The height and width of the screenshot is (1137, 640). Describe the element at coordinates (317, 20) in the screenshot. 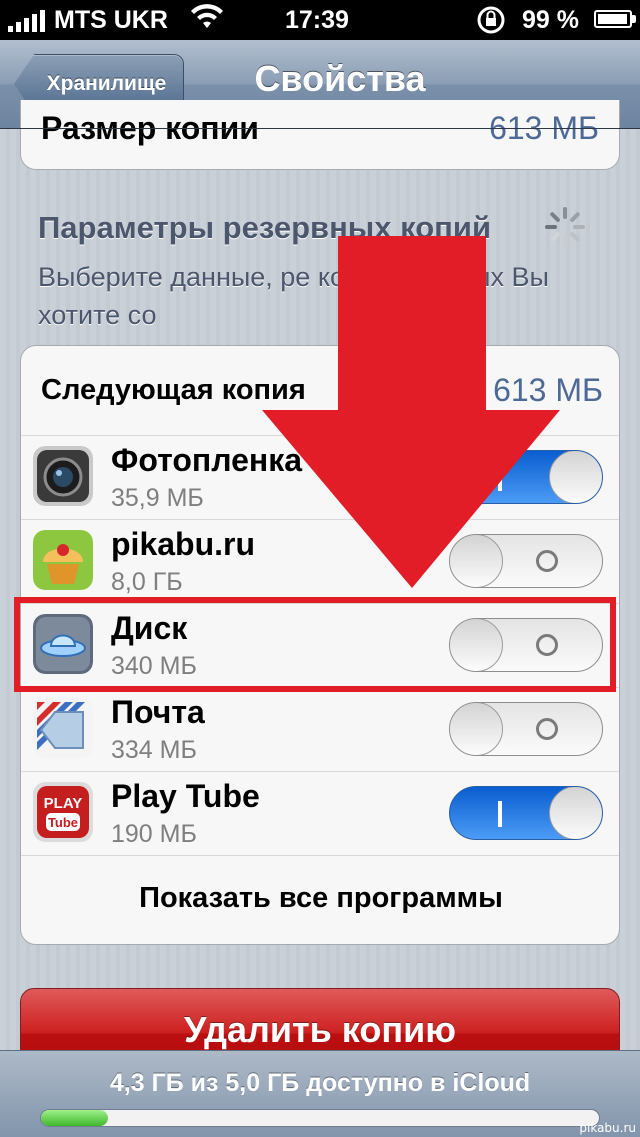

I see `status-time: 17:39` at that location.